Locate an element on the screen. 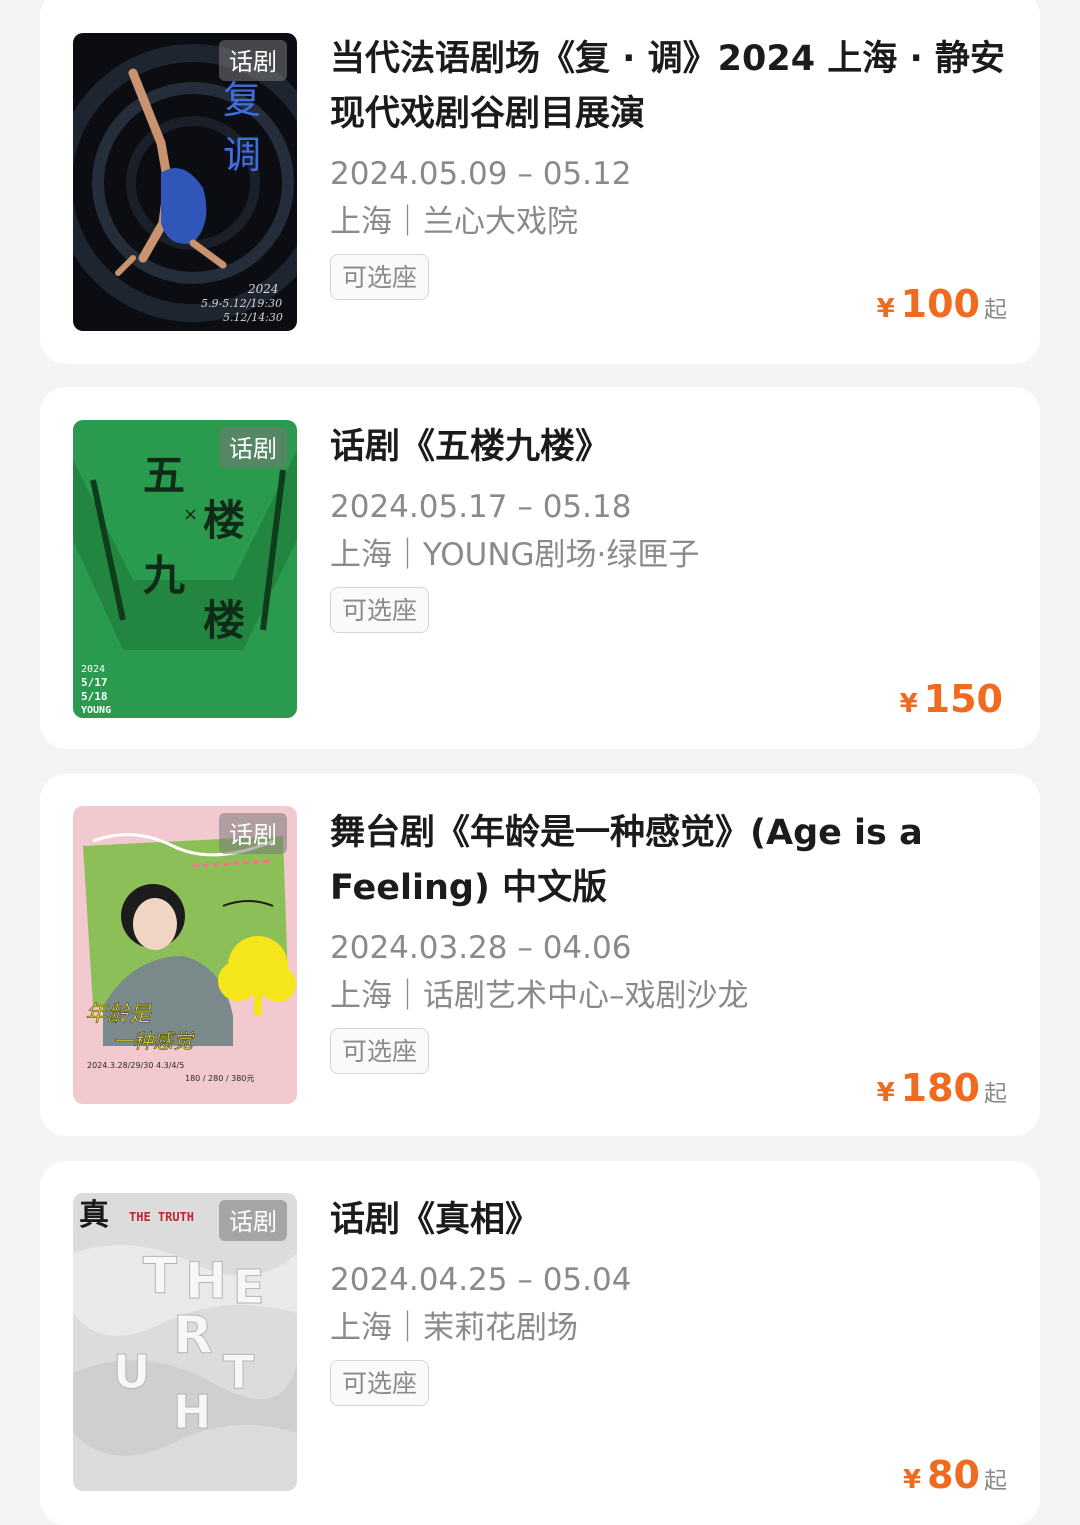  poster-text: U is located at coordinates (131, 1372).